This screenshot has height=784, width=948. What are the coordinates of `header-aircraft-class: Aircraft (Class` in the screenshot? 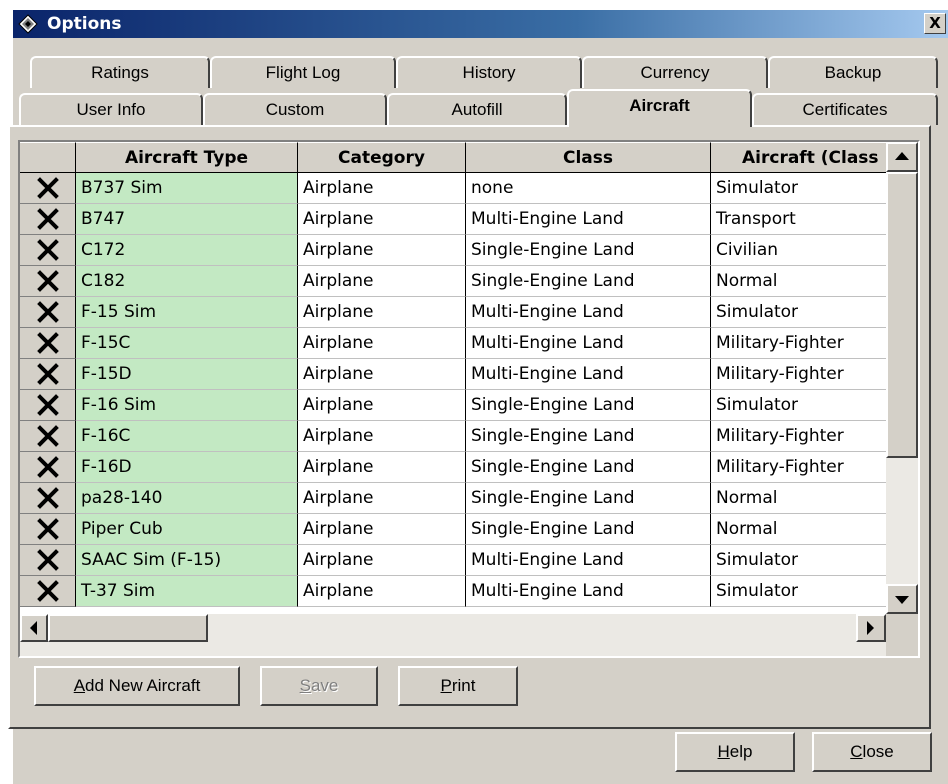 It's located at (798, 157).